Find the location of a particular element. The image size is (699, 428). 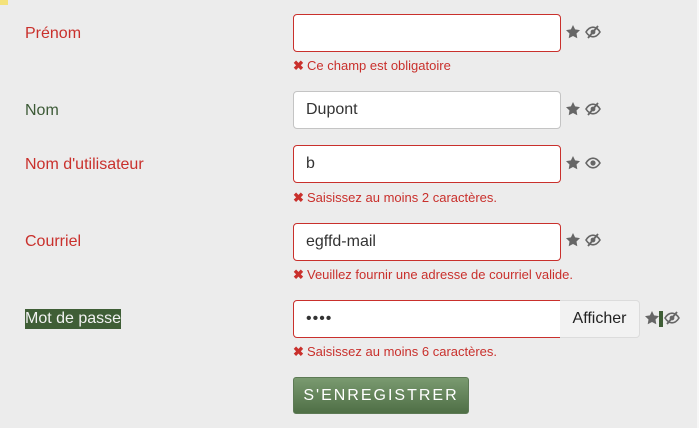

nom-label: Nom is located at coordinates (42, 110).